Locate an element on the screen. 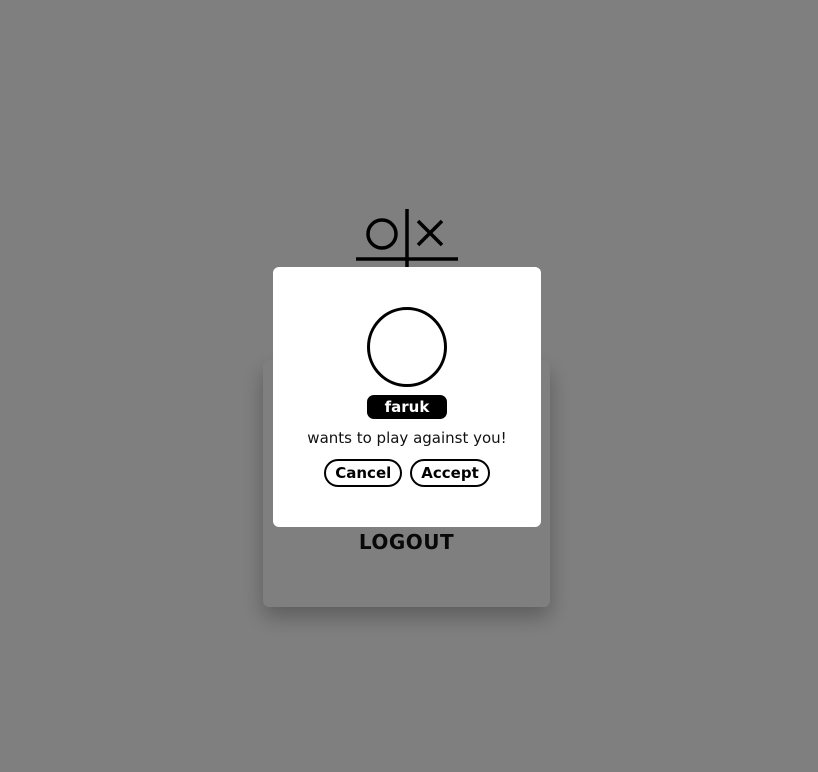  accept-button: Accept is located at coordinates (450, 473).